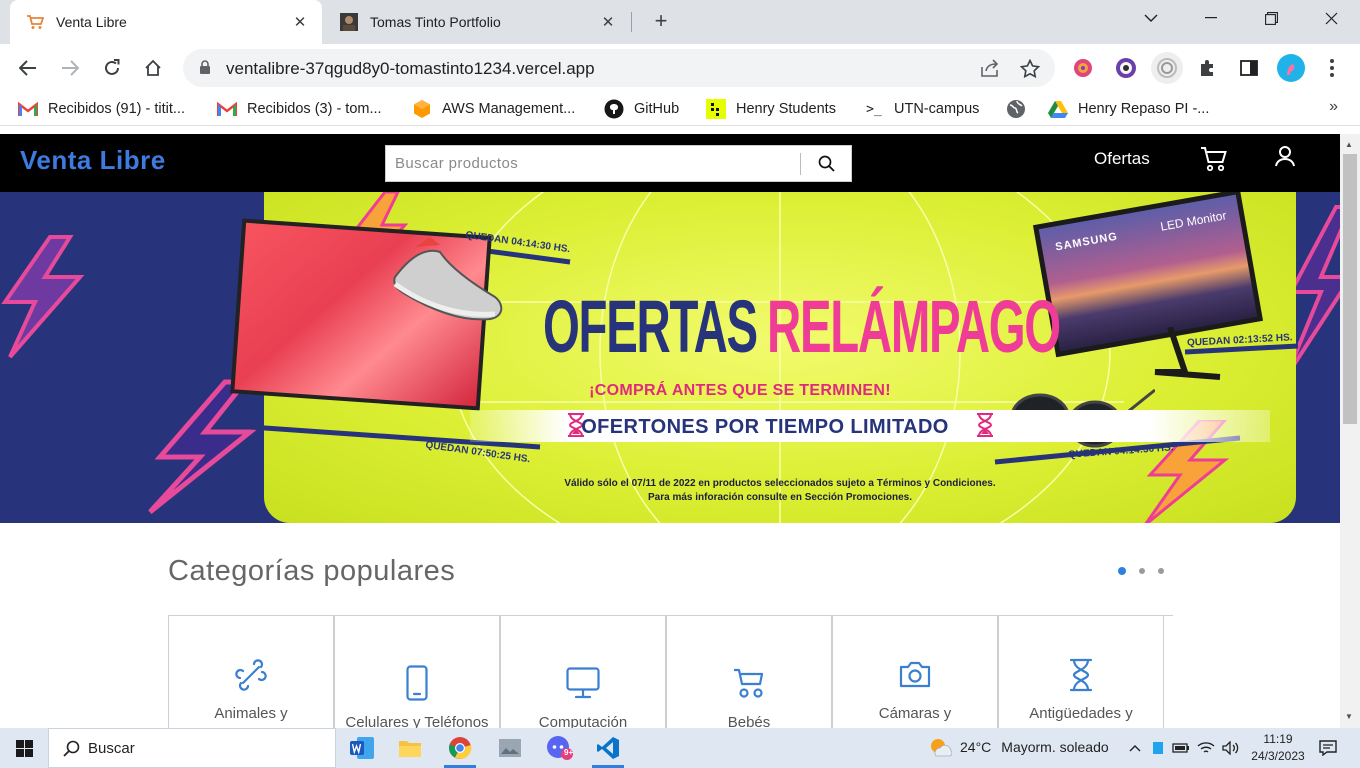 The width and height of the screenshot is (1360, 768). I want to click on bookmark-star-icon, so click(1030, 68).